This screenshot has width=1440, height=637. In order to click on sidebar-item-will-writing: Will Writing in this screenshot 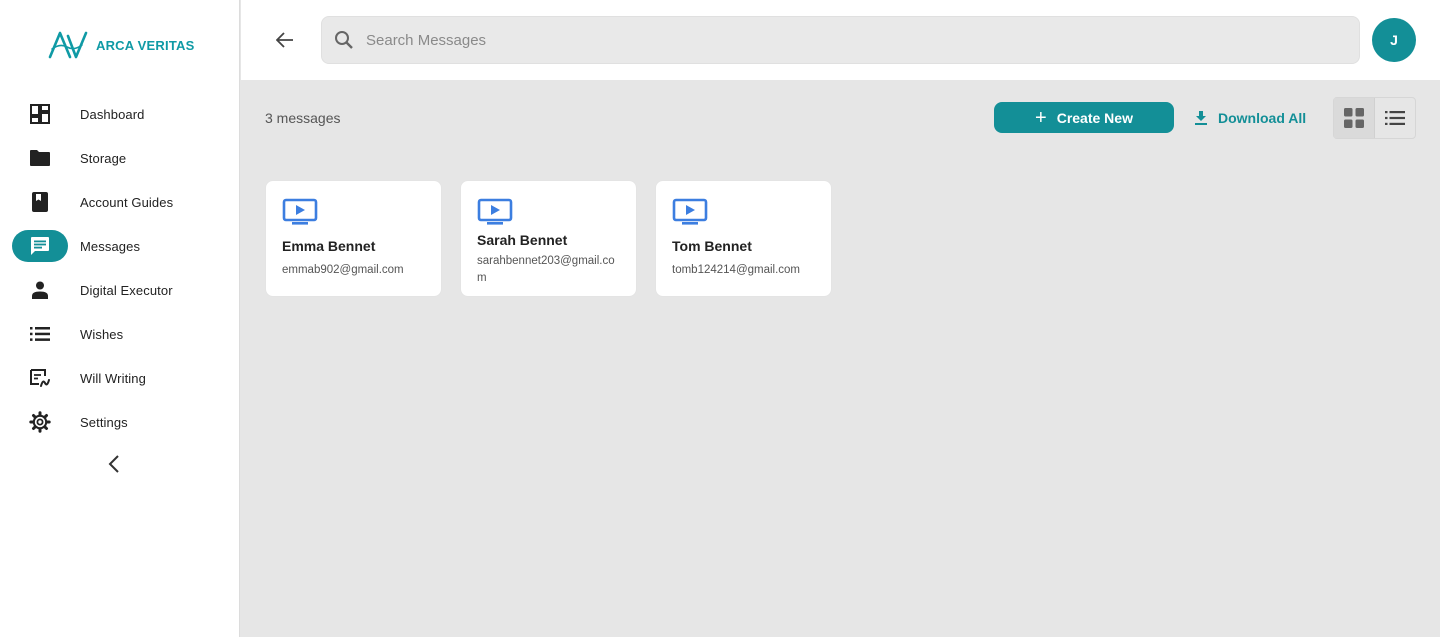, I will do `click(122, 378)`.